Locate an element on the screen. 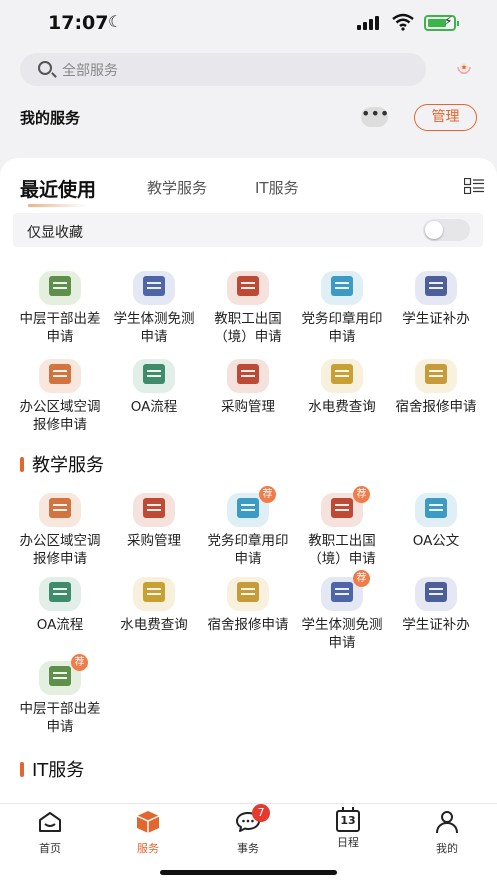 This screenshot has height=883, width=497. fitness-test-icon is located at coordinates (154, 288).